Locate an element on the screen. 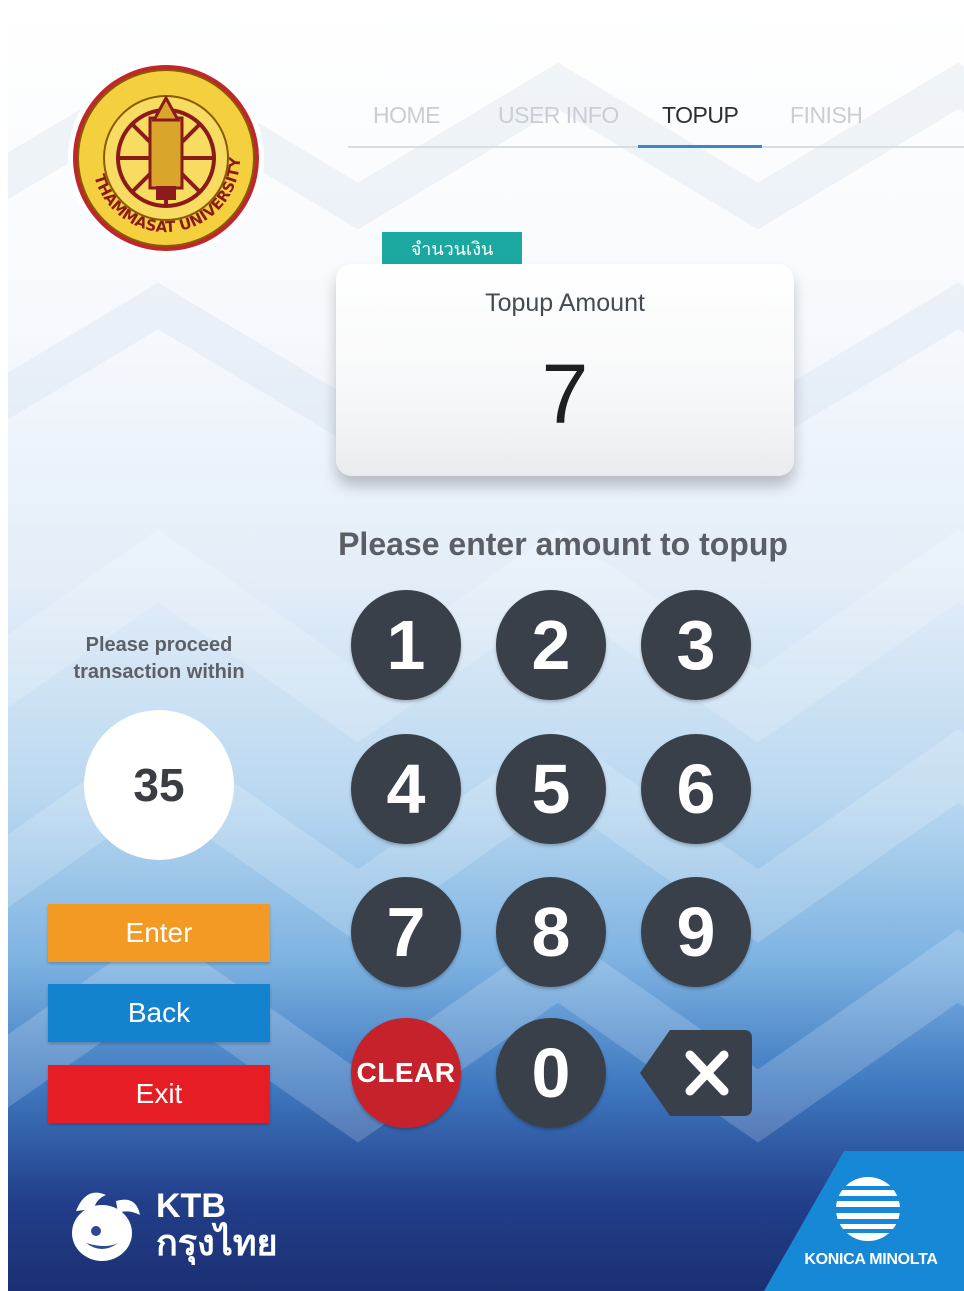  backspace-button is located at coordinates (696, 1073).